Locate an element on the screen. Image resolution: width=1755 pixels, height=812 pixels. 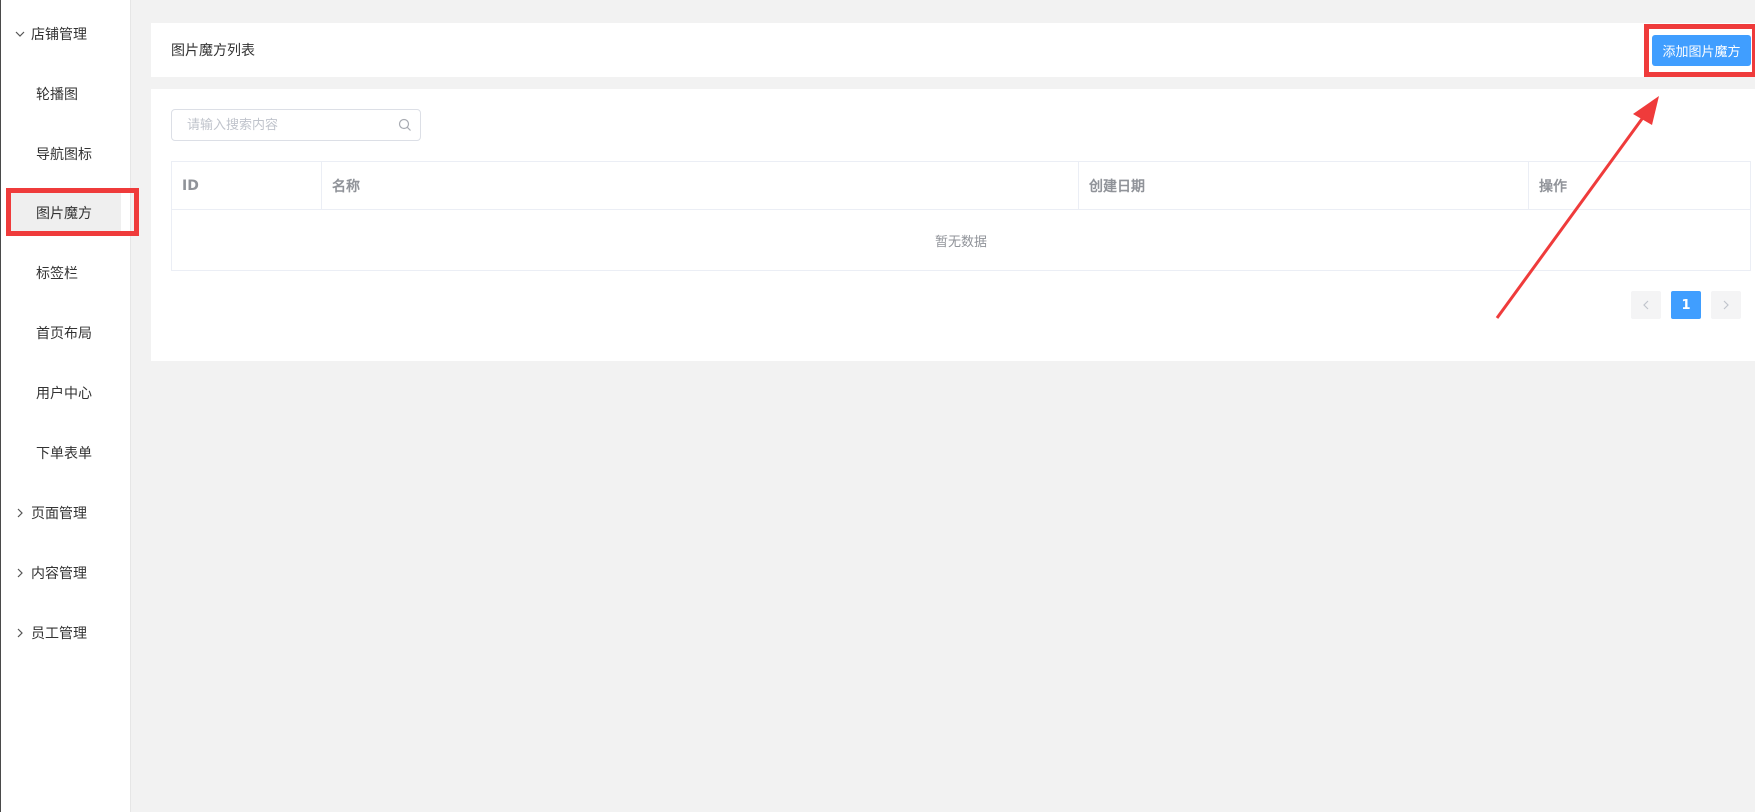
page-header: 图片魔方列表 is located at coordinates (953, 50).